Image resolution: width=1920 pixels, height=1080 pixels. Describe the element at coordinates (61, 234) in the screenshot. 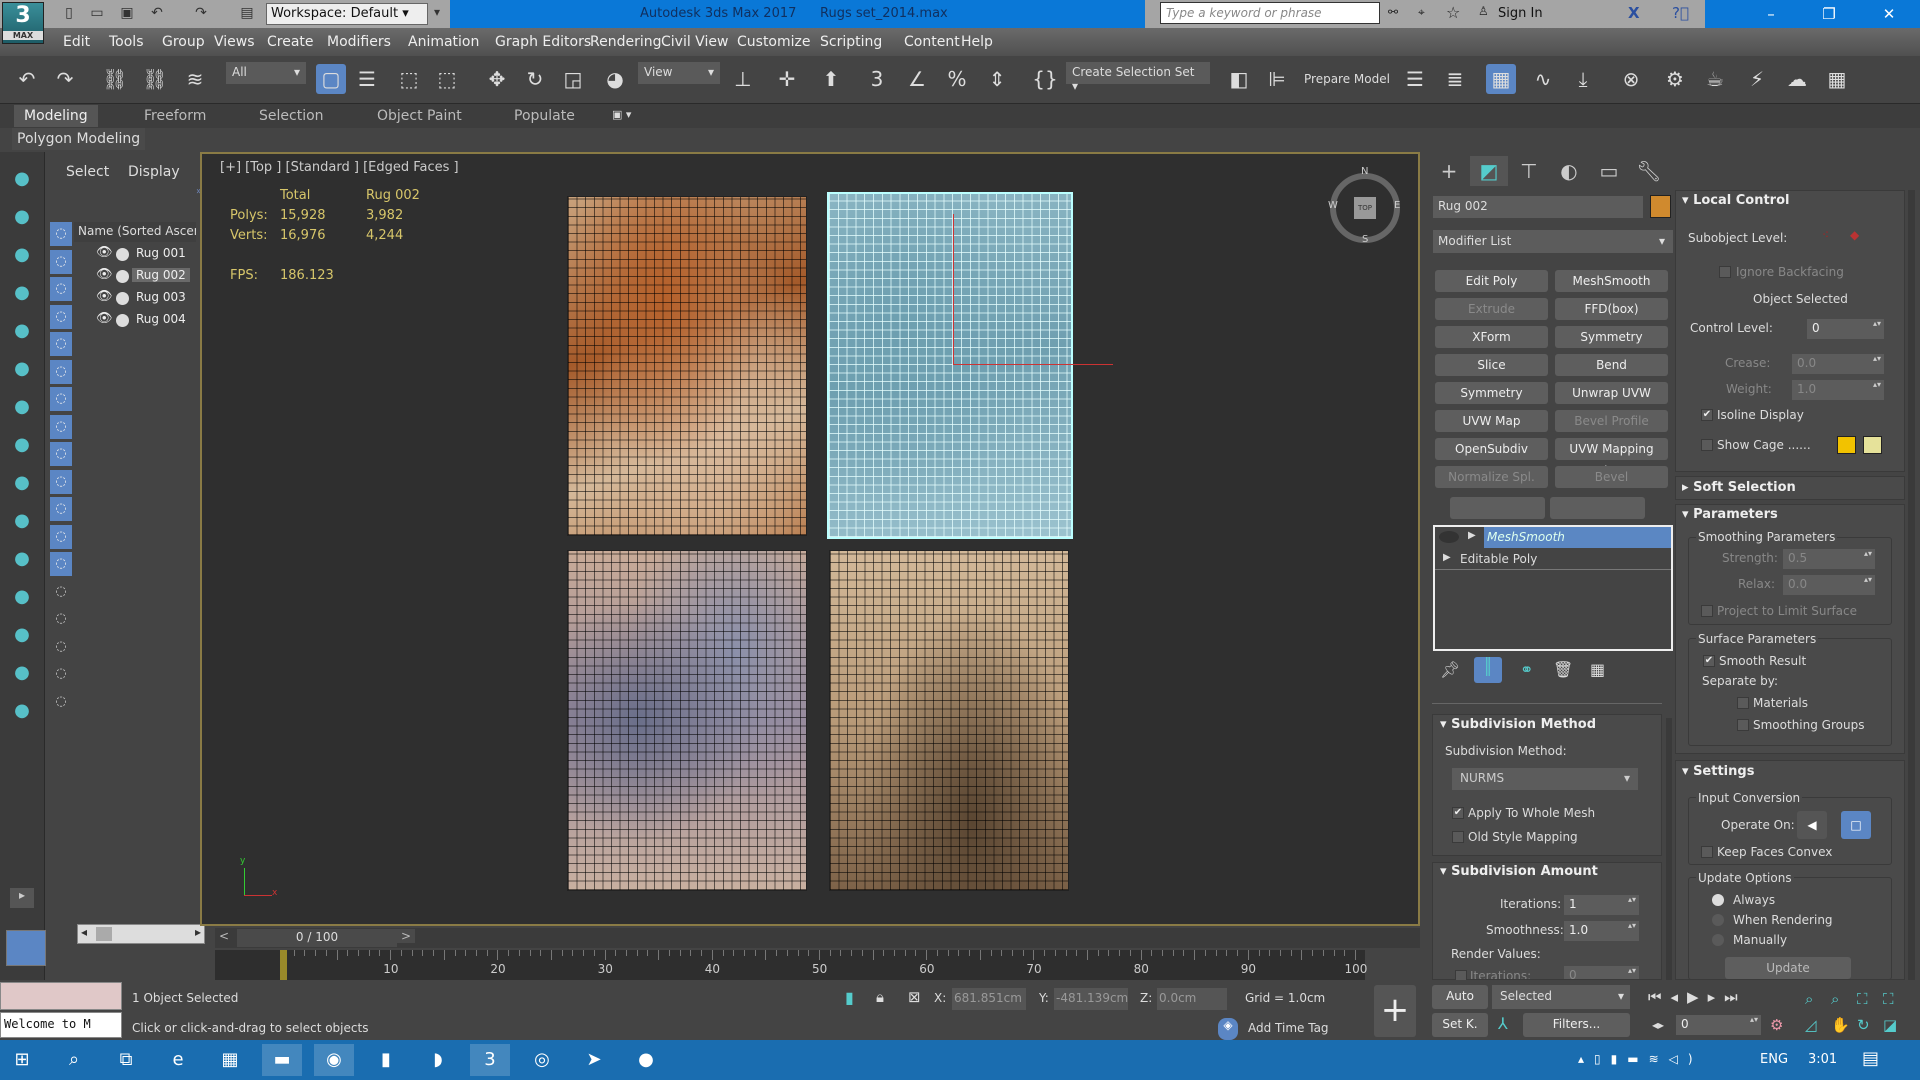

I see `display-geometry-icon: ◌` at that location.